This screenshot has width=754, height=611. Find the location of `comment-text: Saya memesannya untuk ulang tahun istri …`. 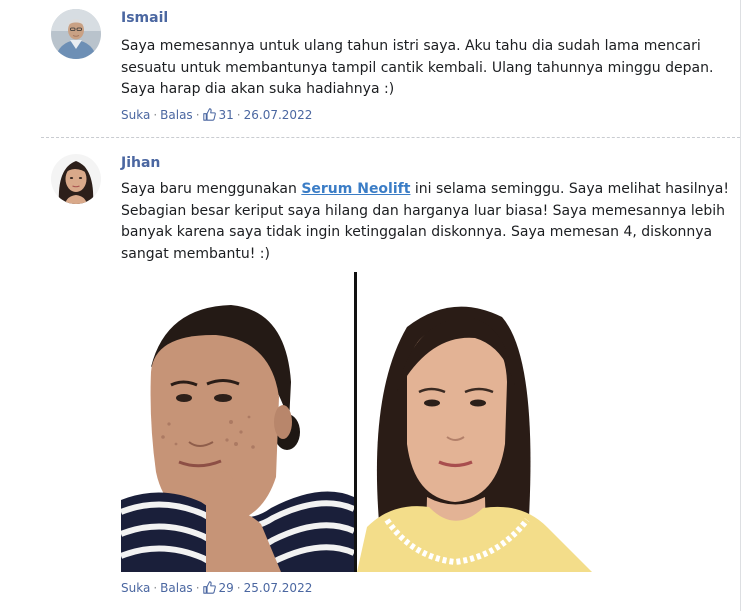

comment-text: Saya memesannya untuk ulang tahun istri … is located at coordinates (417, 68).